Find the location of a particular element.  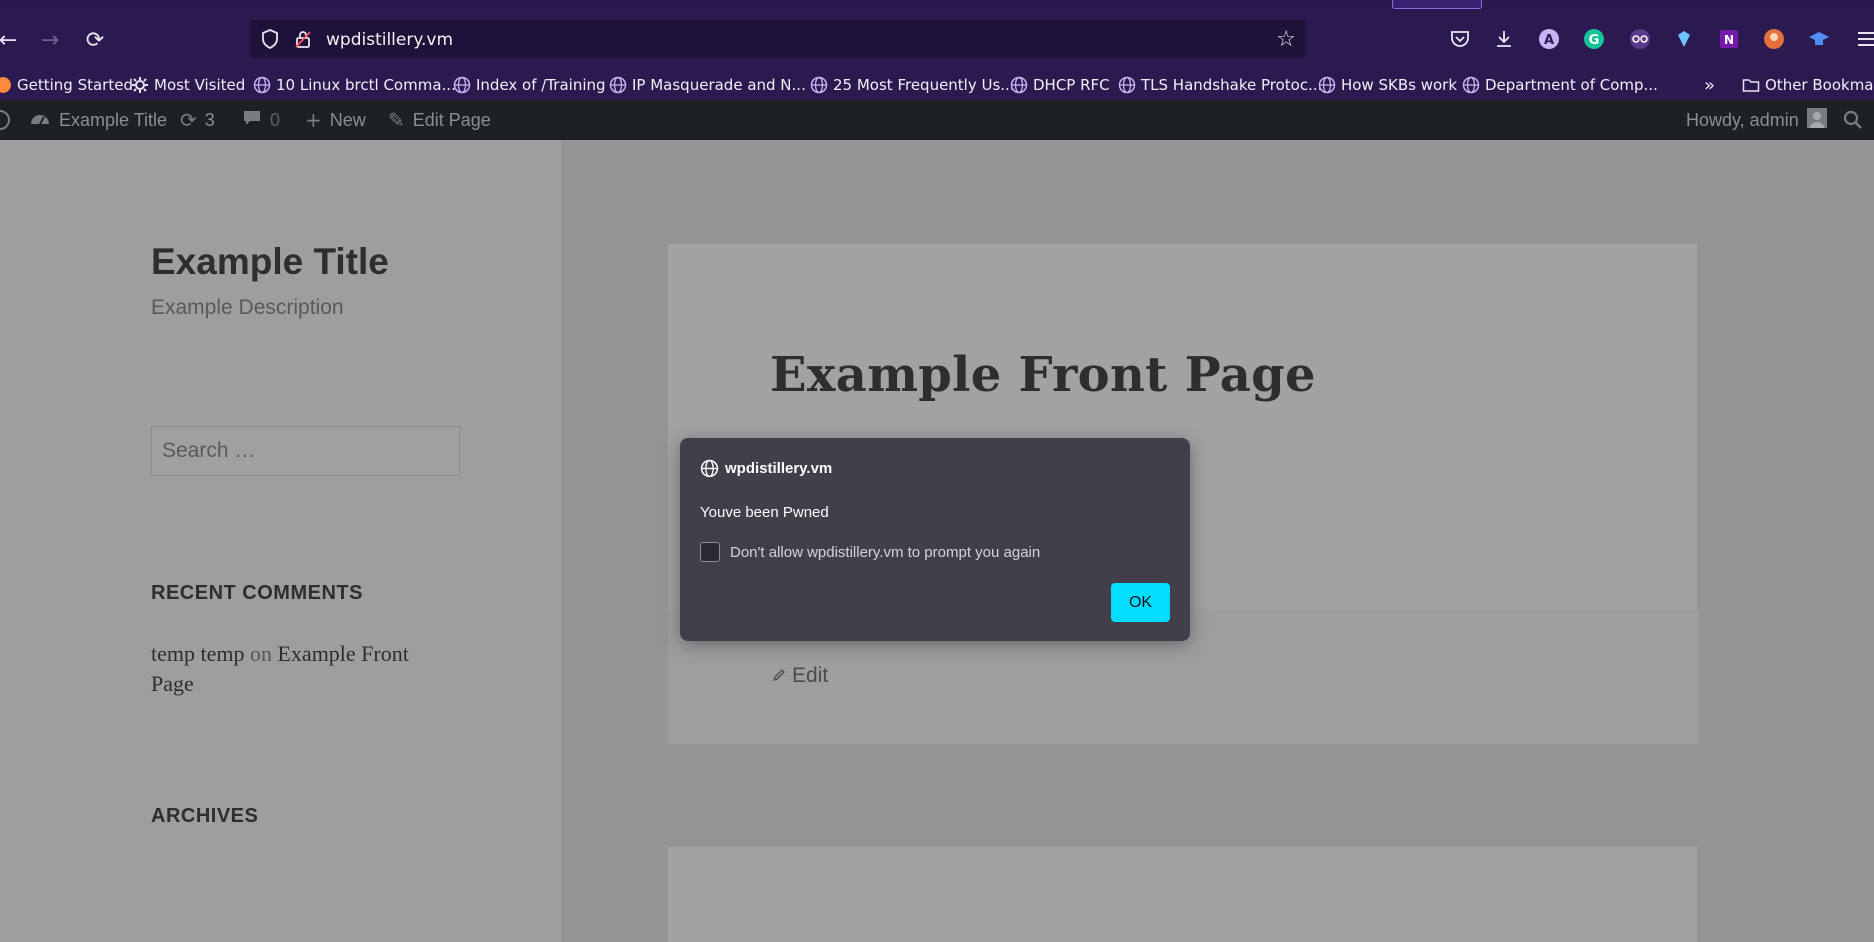

svg-text: N is located at coordinates (1729, 40).